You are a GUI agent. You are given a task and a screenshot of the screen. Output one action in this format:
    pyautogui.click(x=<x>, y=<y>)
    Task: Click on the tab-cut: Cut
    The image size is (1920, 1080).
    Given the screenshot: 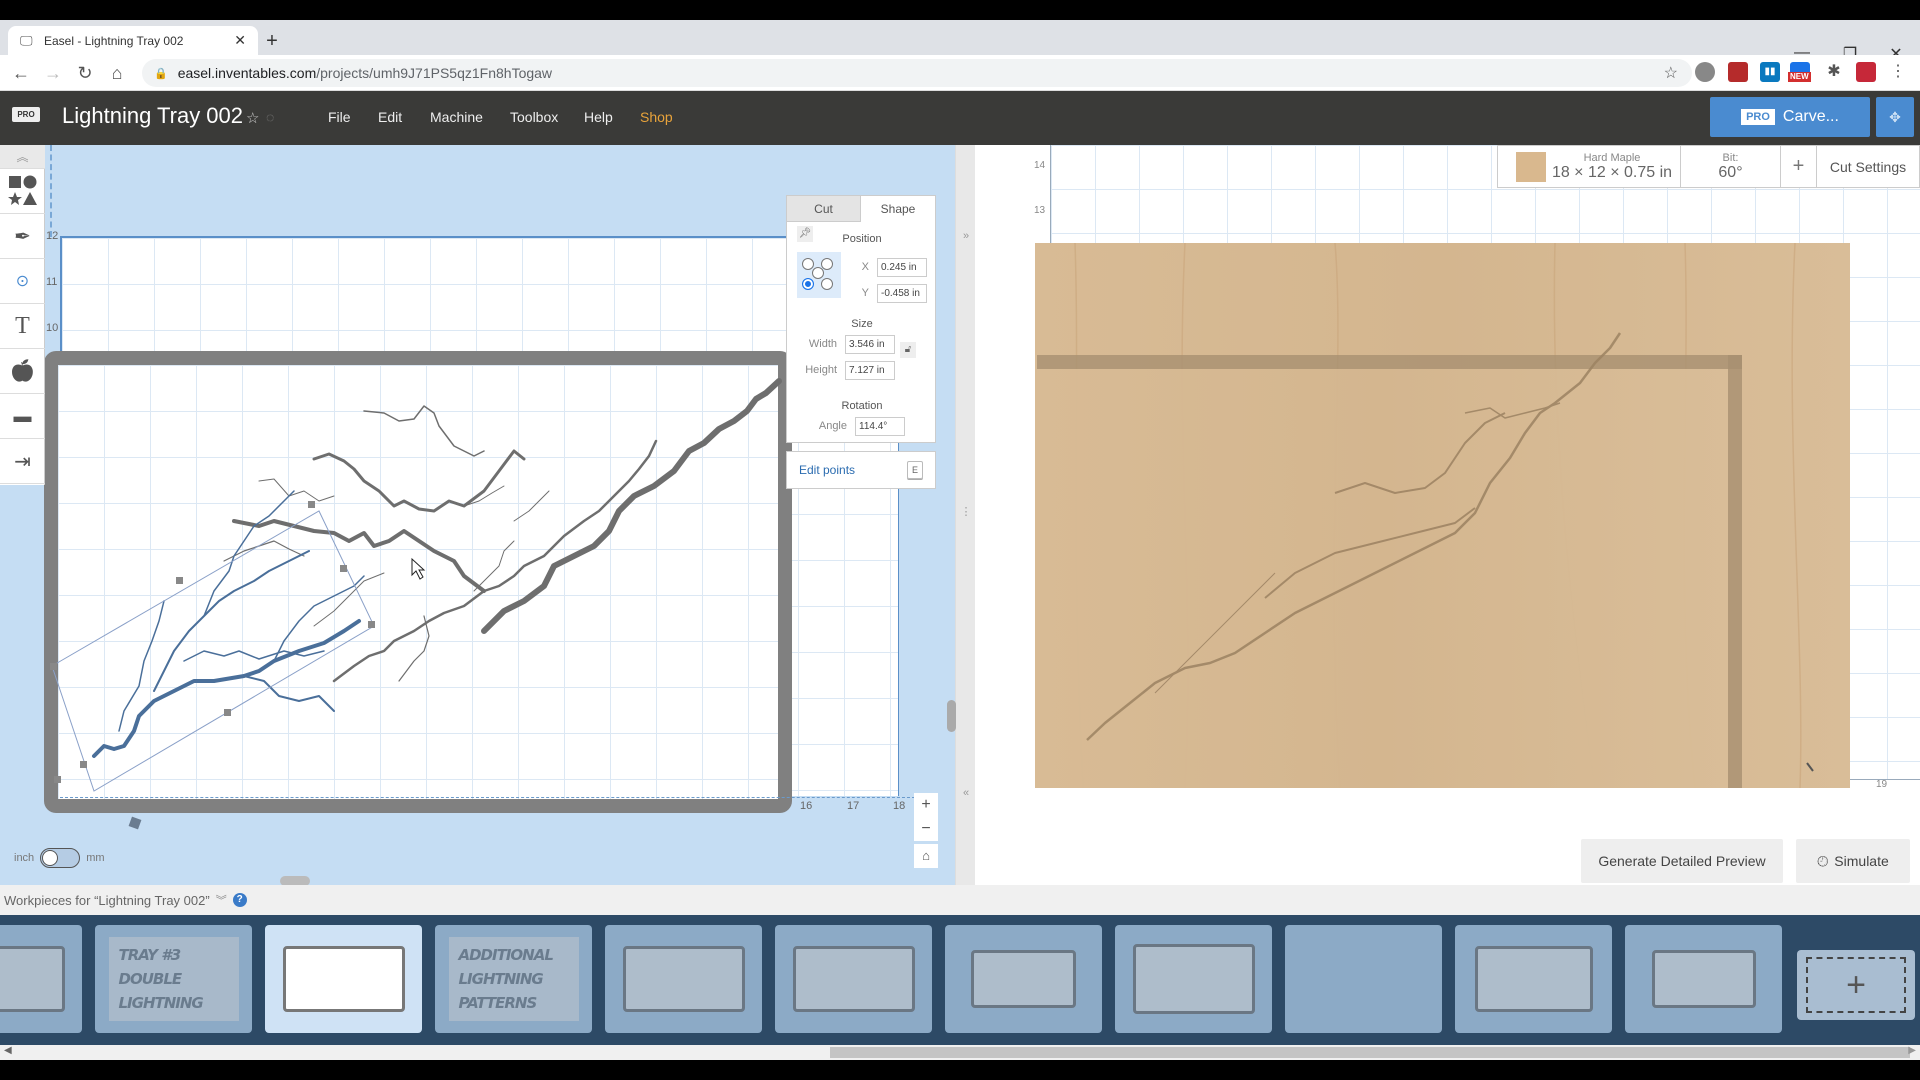 What is the action you would take?
    pyautogui.click(x=824, y=209)
    